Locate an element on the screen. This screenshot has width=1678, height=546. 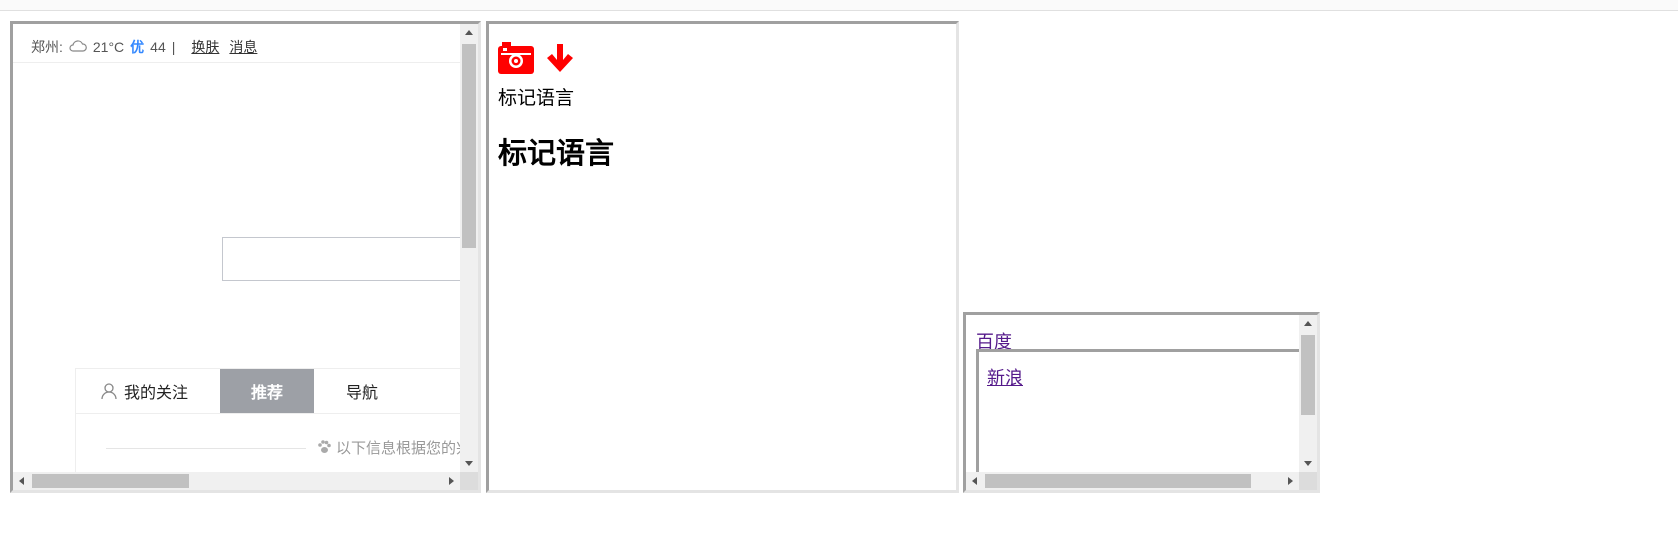
tab-my-follow: 我的关注 is located at coordinates (148, 391).